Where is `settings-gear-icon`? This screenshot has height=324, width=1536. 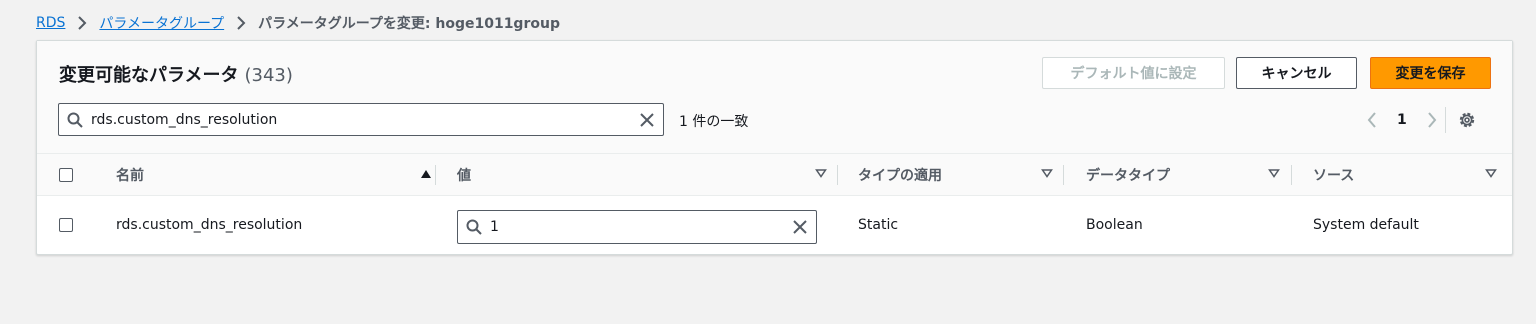
settings-gear-icon is located at coordinates (1467, 120).